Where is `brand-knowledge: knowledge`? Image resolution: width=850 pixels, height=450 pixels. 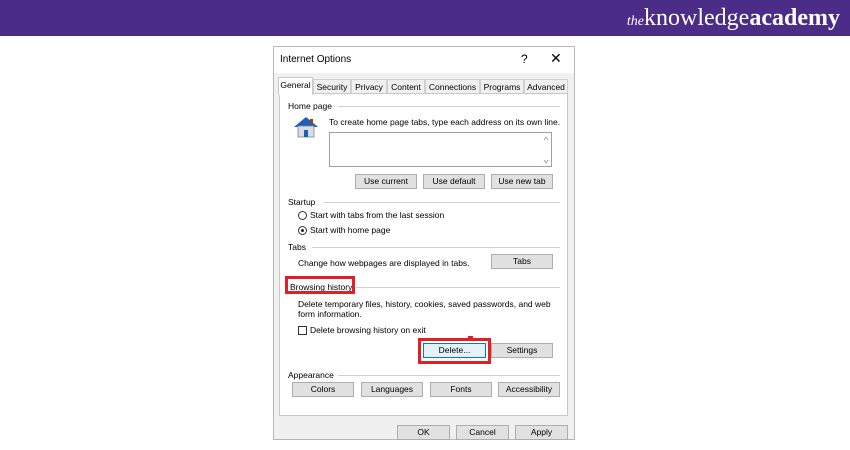
brand-knowledge: knowledge is located at coordinates (697, 18).